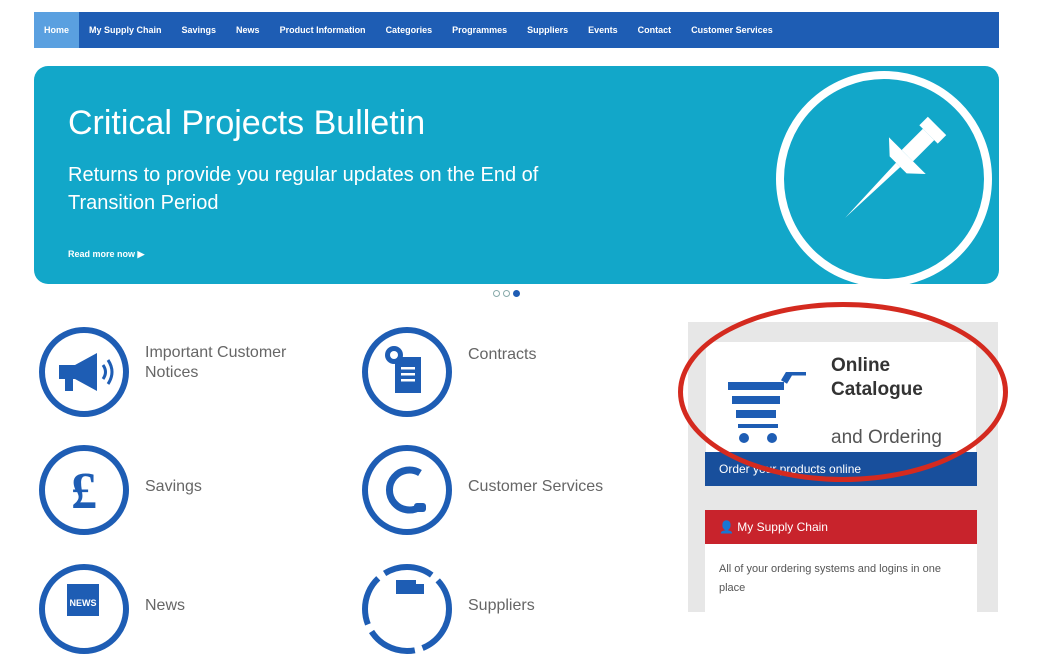  Describe the element at coordinates (877, 377) in the screenshot. I see `catalogue-title: Online Catalogue` at that location.